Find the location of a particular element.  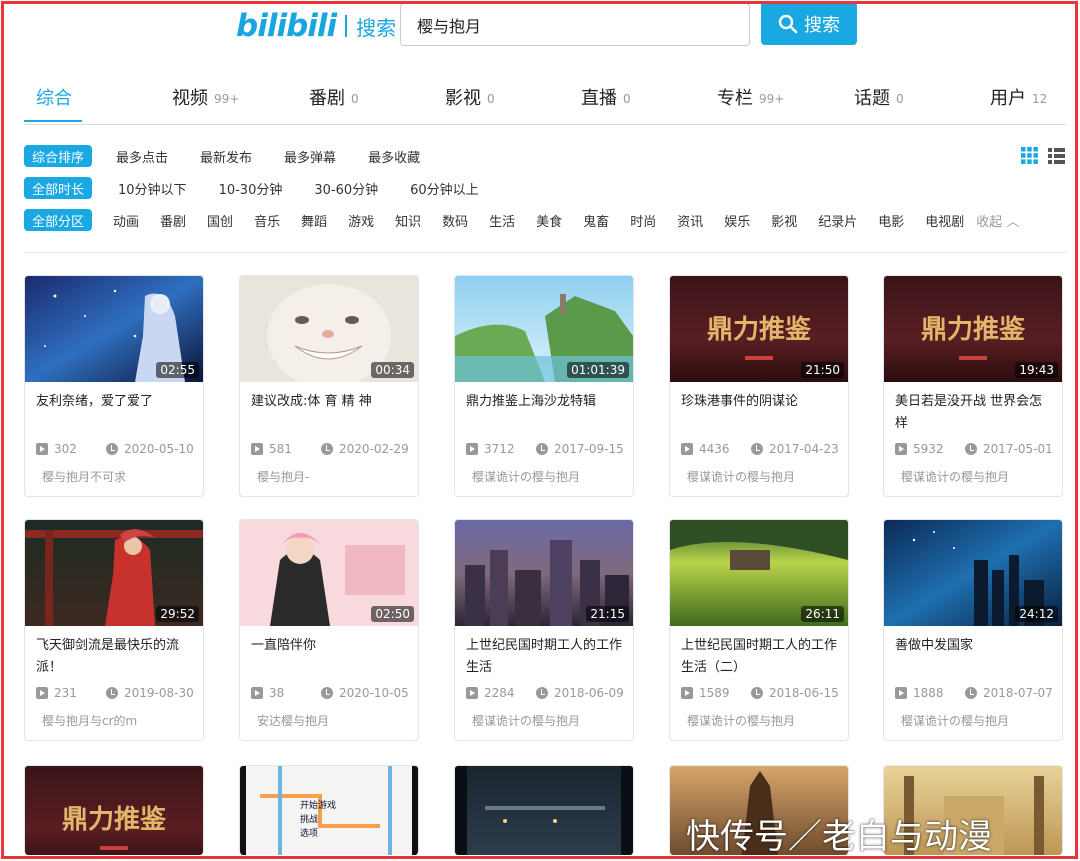

video-thumbnail: 21:15 is located at coordinates (544, 573).